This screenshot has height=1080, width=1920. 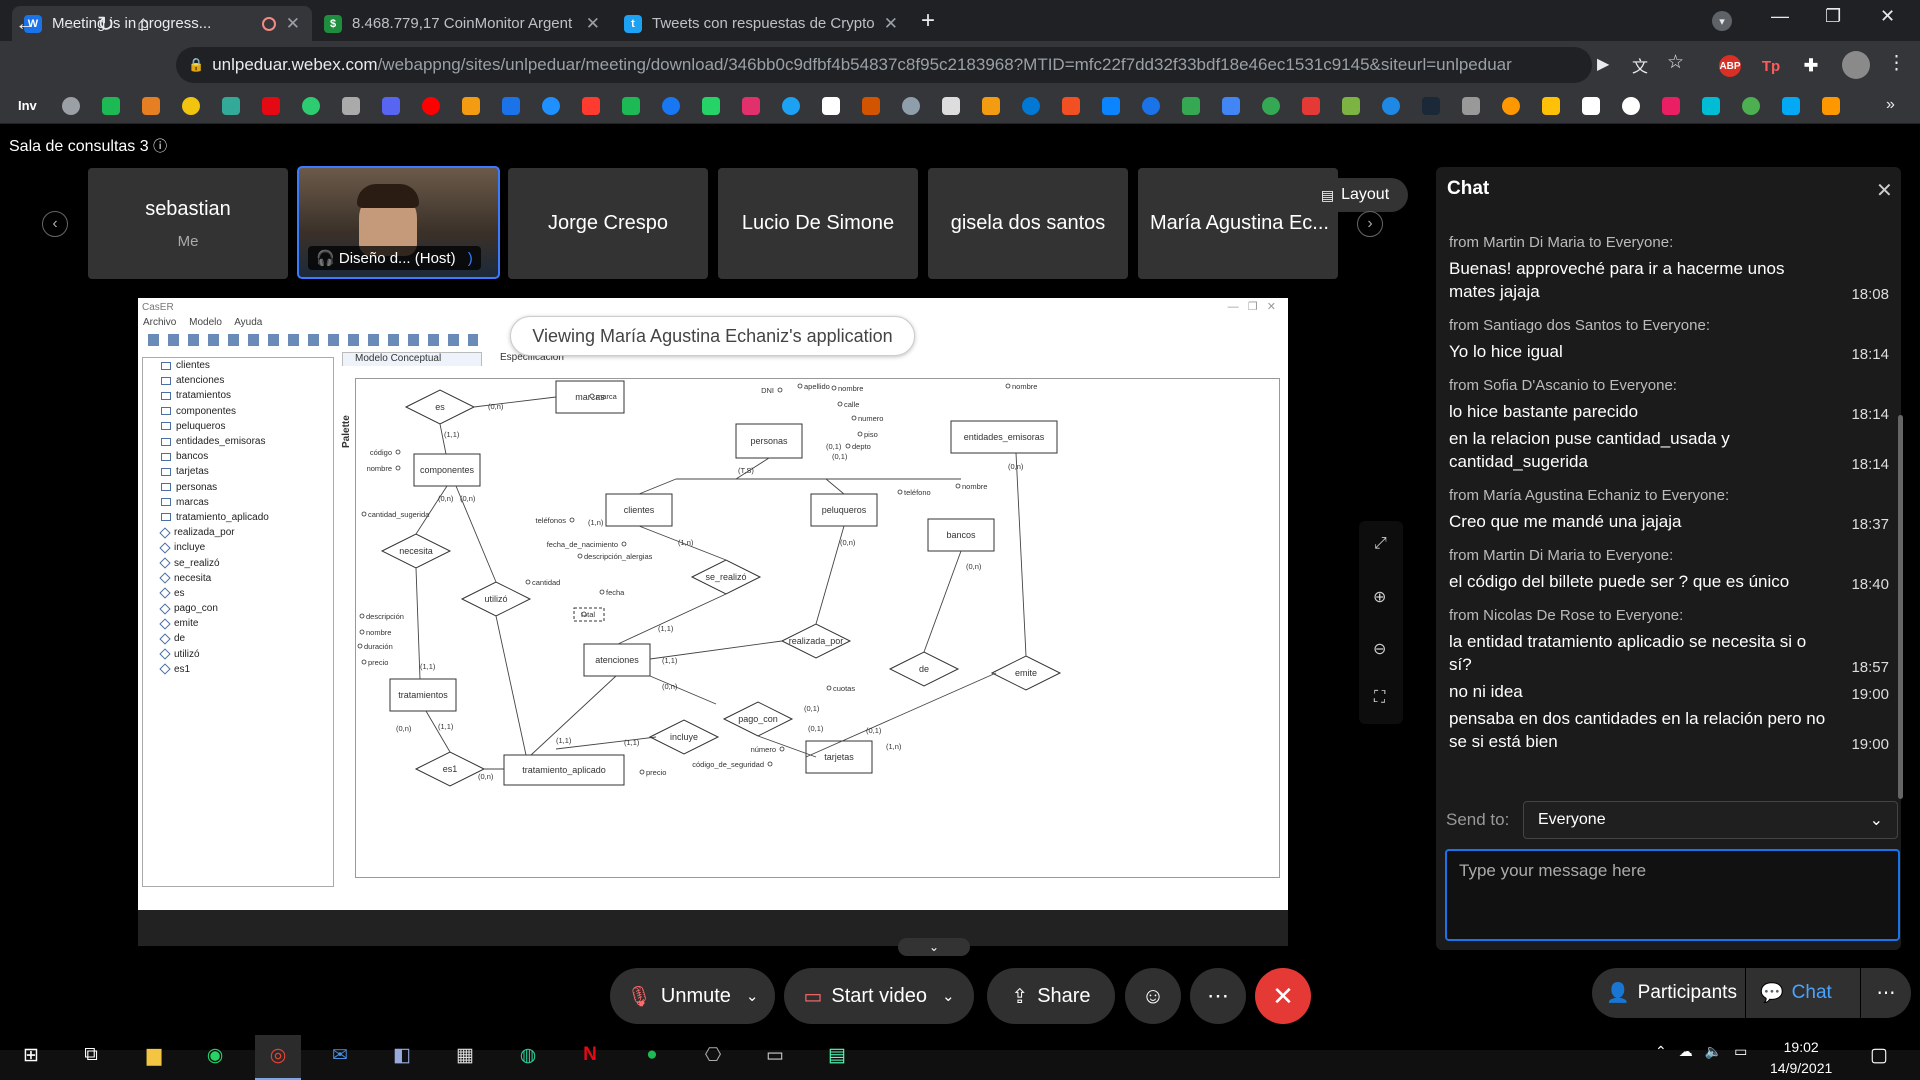 I want to click on tree-item-relation: realizada_por, so click(x=238, y=532).